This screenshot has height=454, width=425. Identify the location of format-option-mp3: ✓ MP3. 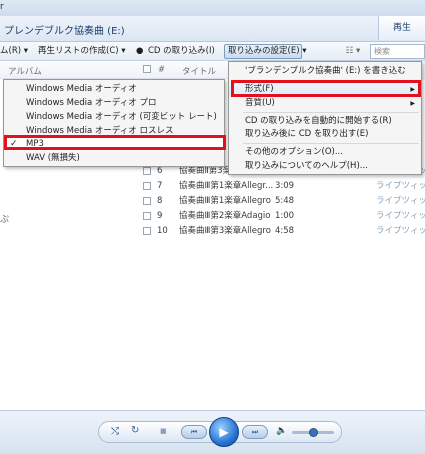
(114, 144).